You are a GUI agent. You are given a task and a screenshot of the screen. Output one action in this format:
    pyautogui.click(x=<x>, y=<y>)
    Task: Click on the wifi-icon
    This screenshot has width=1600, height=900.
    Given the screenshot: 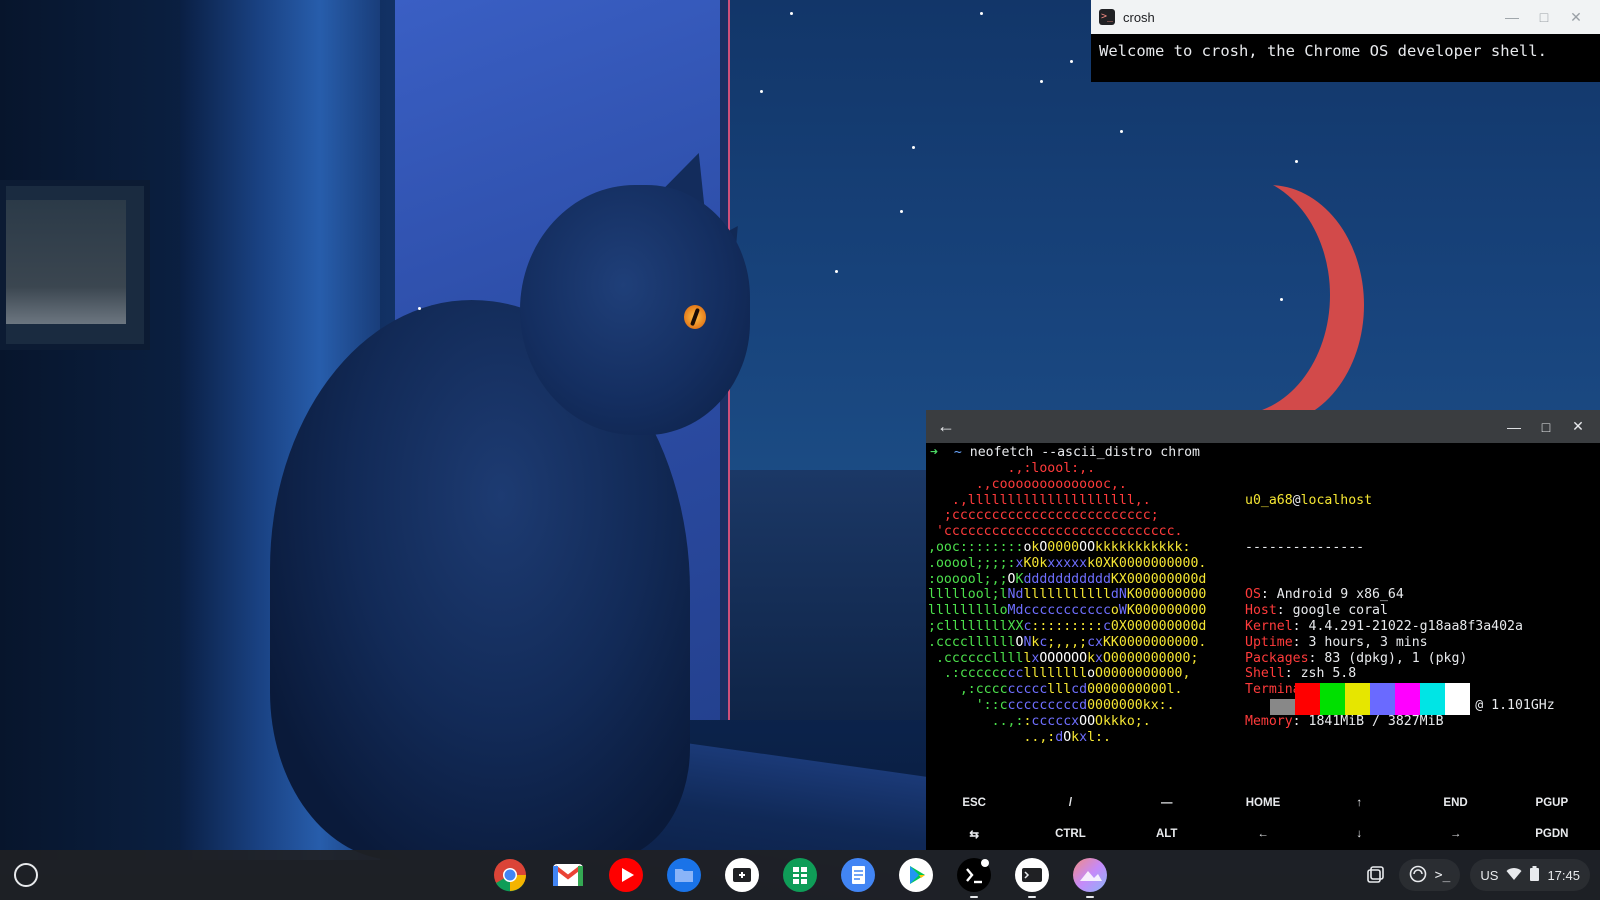 What is the action you would take?
    pyautogui.click(x=1514, y=875)
    